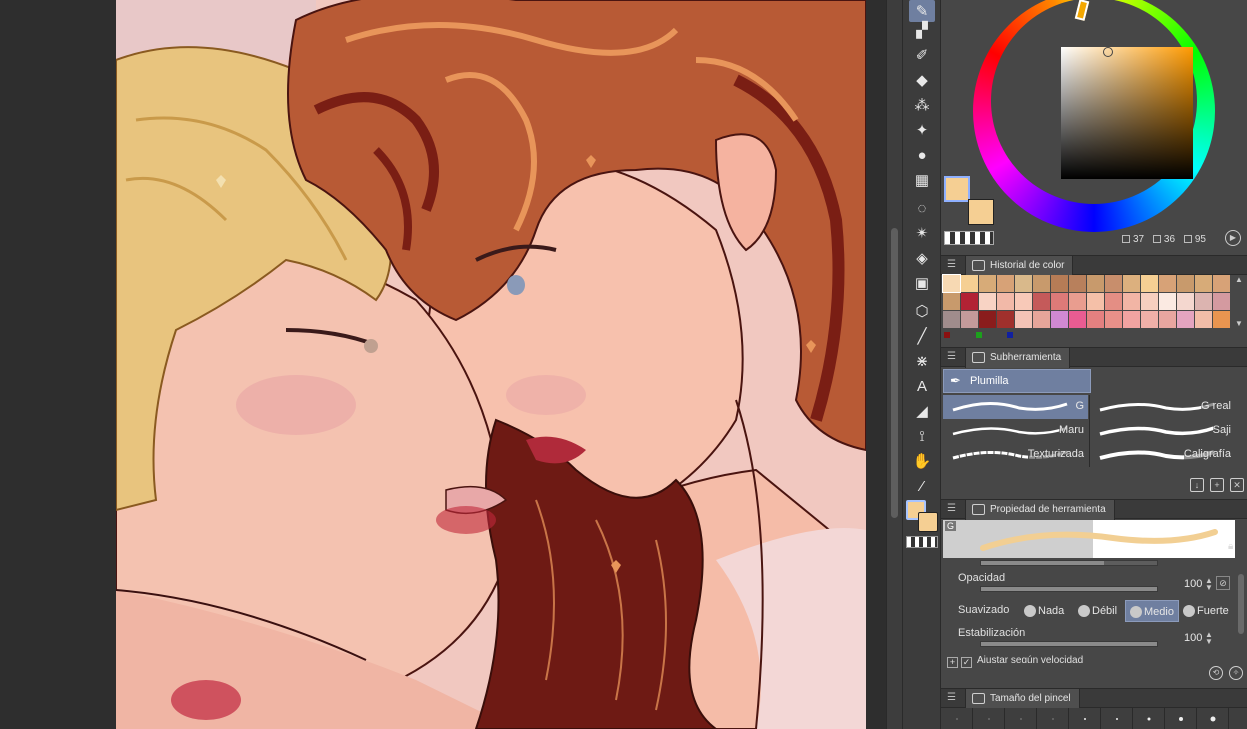 The height and width of the screenshot is (729, 1247). What do you see at coordinates (894, 364) in the screenshot?
I see `canvas-vertical-scrollbar` at bounding box center [894, 364].